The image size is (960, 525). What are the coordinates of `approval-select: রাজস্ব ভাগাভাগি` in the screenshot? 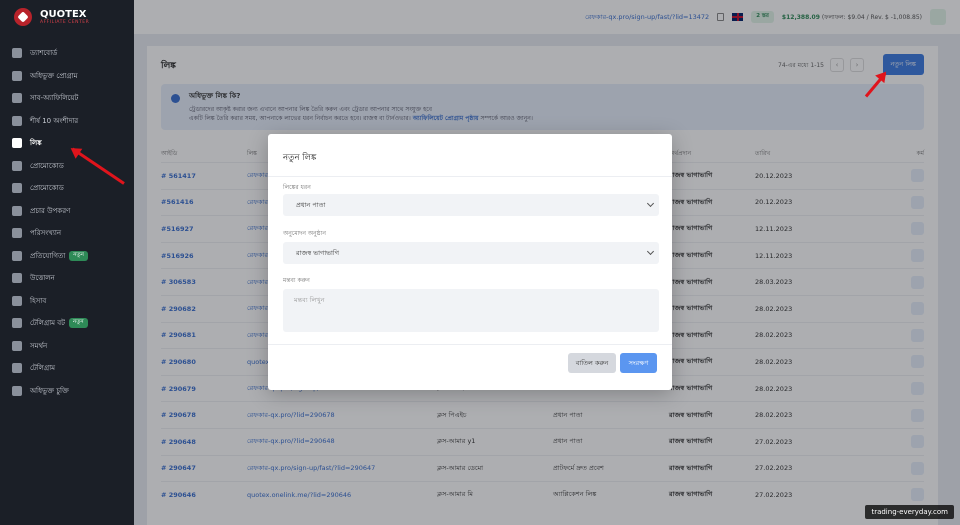 It's located at (471, 253).